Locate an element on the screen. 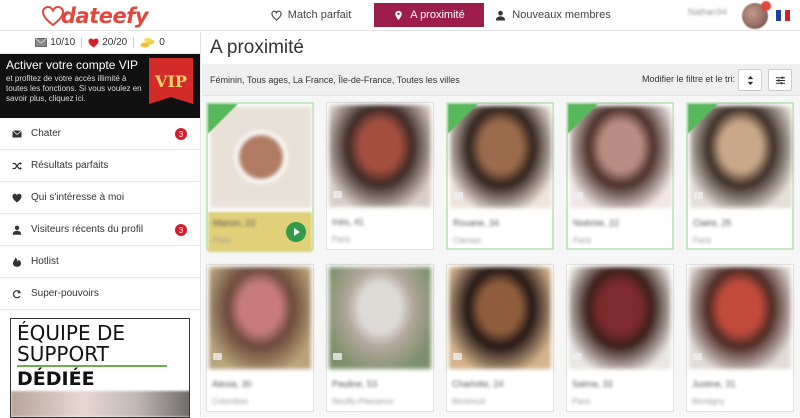 Image resolution: width=800 pixels, height=418 pixels. profile-city: Neuilly-Plaisance is located at coordinates (363, 401).